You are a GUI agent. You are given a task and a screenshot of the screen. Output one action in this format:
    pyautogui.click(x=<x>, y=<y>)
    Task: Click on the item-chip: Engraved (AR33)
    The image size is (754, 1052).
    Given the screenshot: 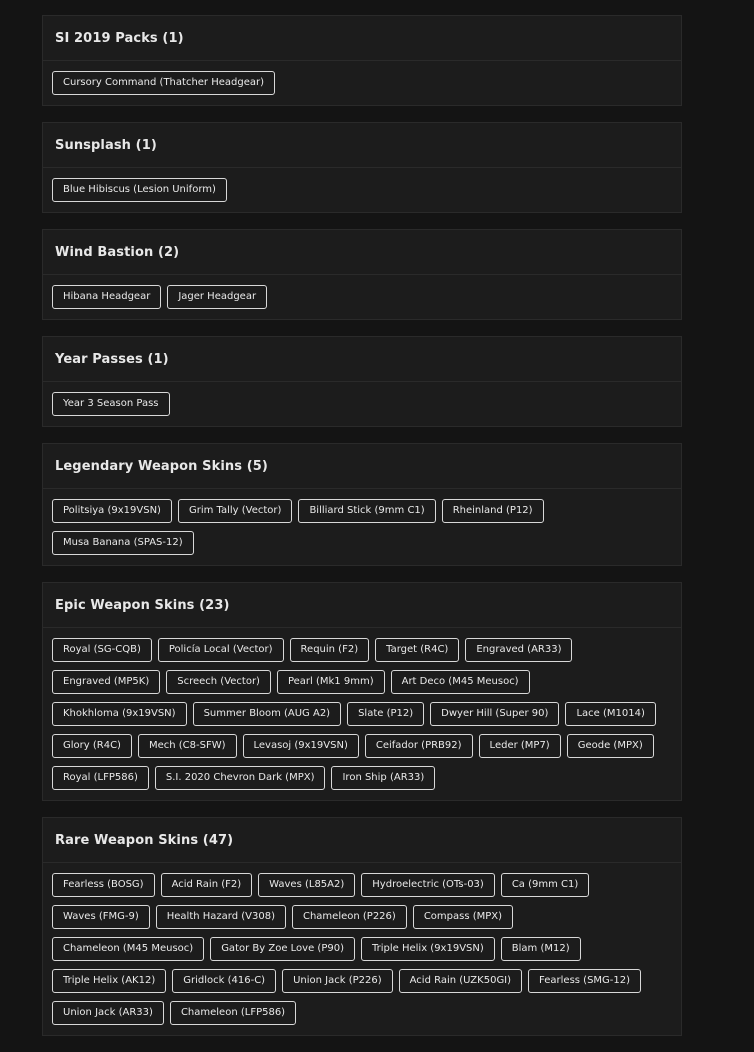 What is the action you would take?
    pyautogui.click(x=519, y=650)
    